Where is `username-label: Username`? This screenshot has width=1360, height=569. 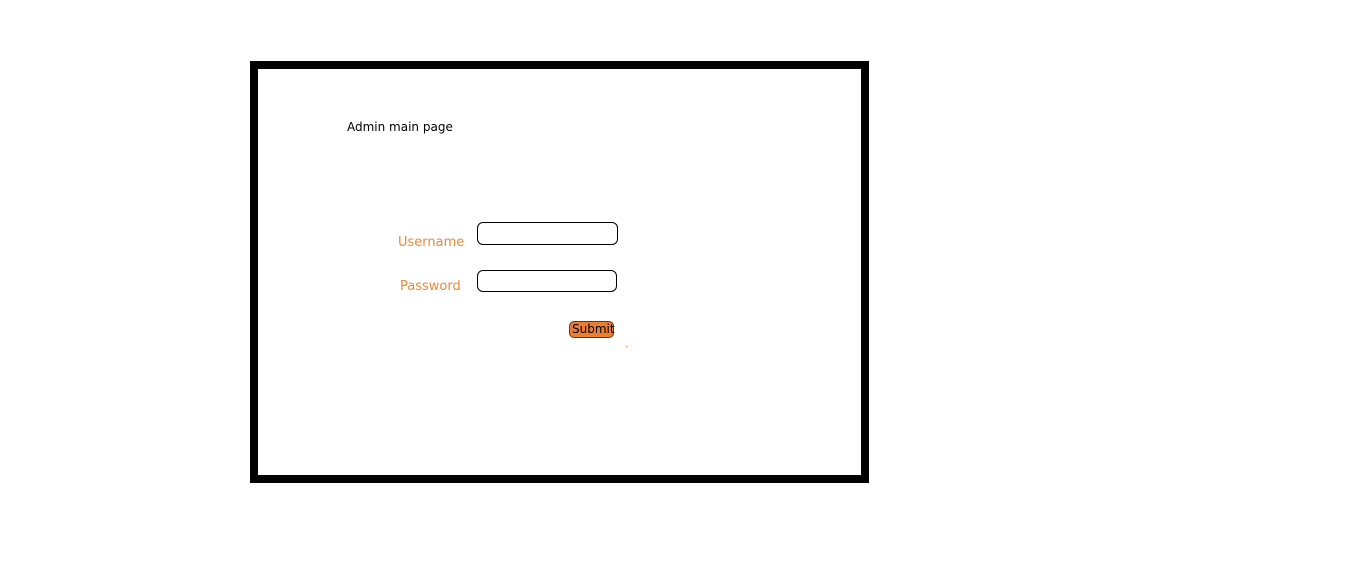 username-label: Username is located at coordinates (431, 242).